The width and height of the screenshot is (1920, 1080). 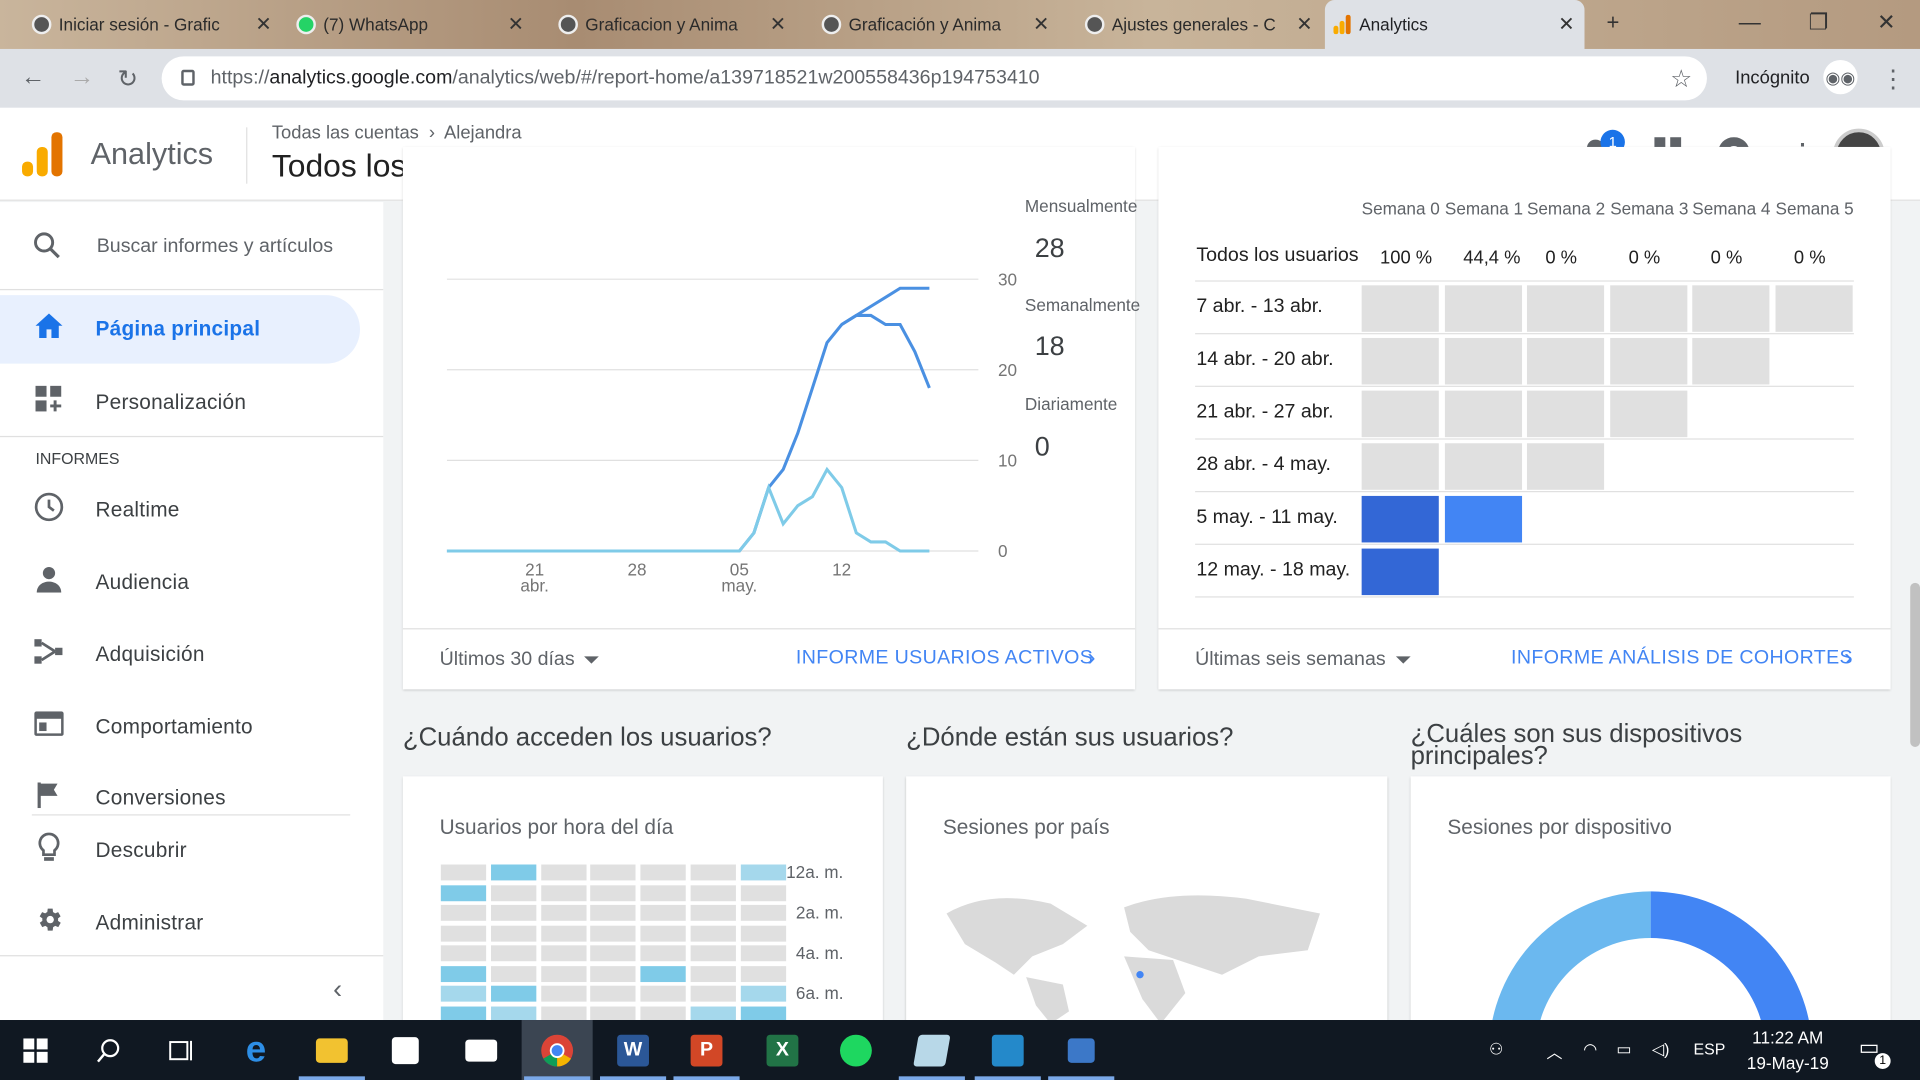 I want to click on country-sessions-card: Sesiones por país, so click(x=1147, y=911).